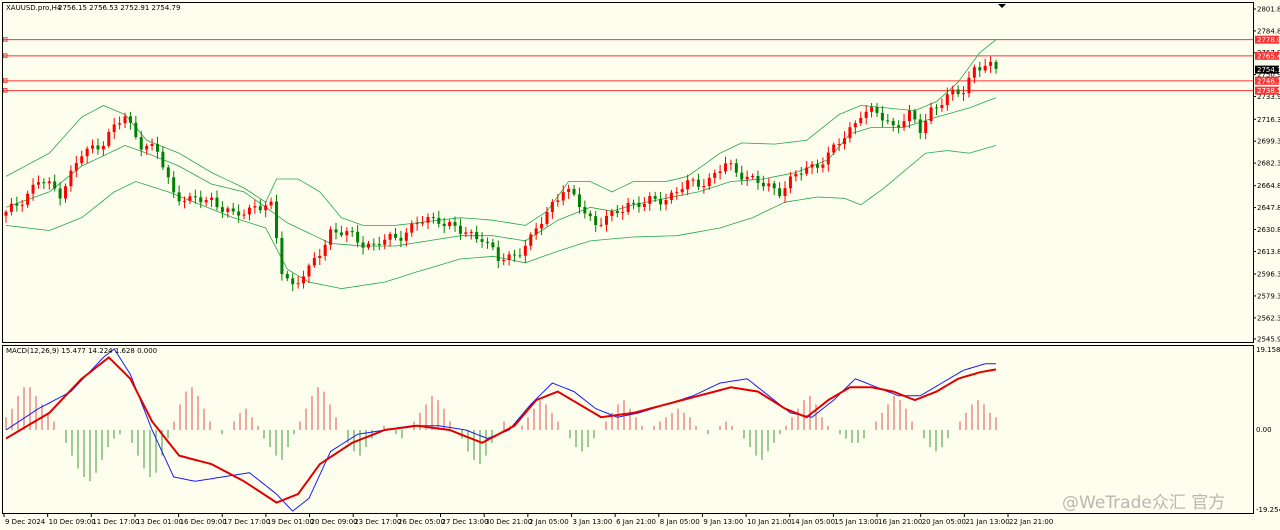  What do you see at coordinates (421, 522) in the screenshot?
I see `time-tick-label: 26 Dec 05:00` at bounding box center [421, 522].